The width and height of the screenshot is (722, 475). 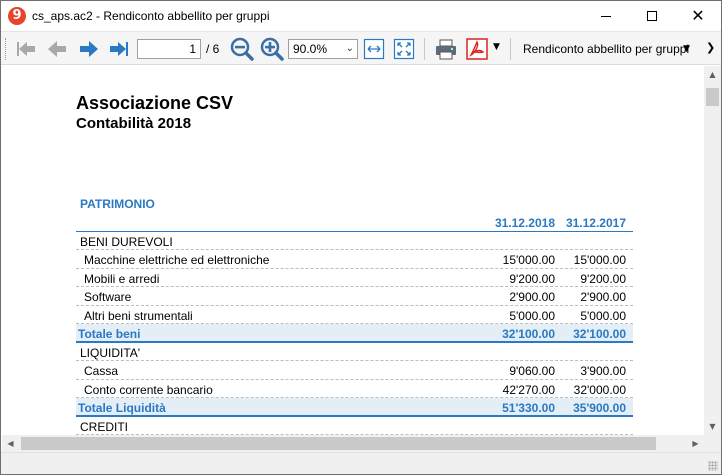 I want to click on zoom-out-button, so click(x=242, y=49).